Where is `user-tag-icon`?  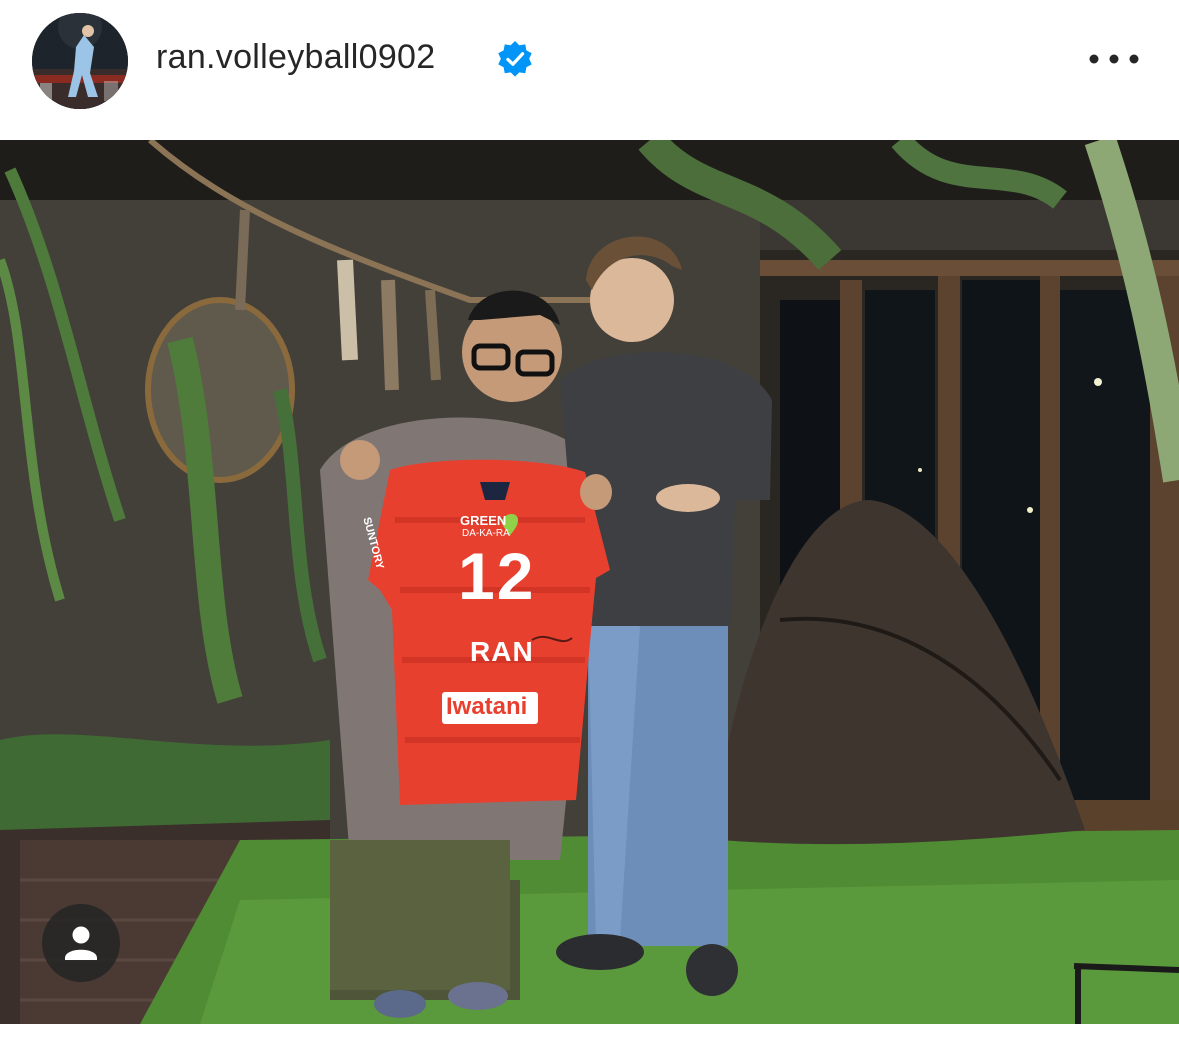 user-tag-icon is located at coordinates (81, 943).